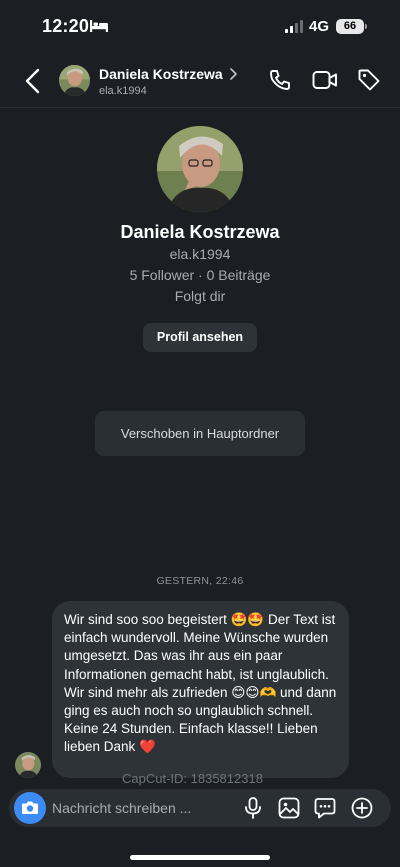 The width and height of the screenshot is (400, 867). I want to click on follow-status: Folgt dir, so click(200, 296).